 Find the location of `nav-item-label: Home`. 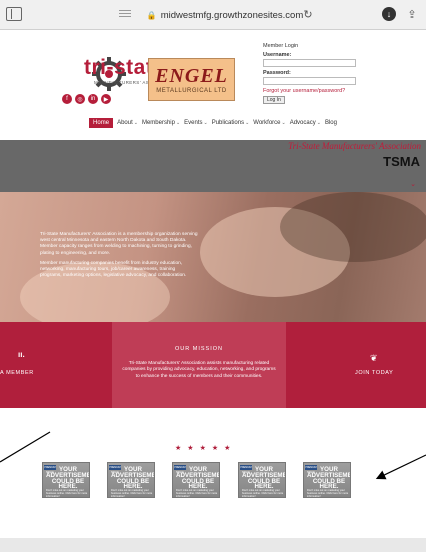

nav-item-label: Home is located at coordinates (101, 123).